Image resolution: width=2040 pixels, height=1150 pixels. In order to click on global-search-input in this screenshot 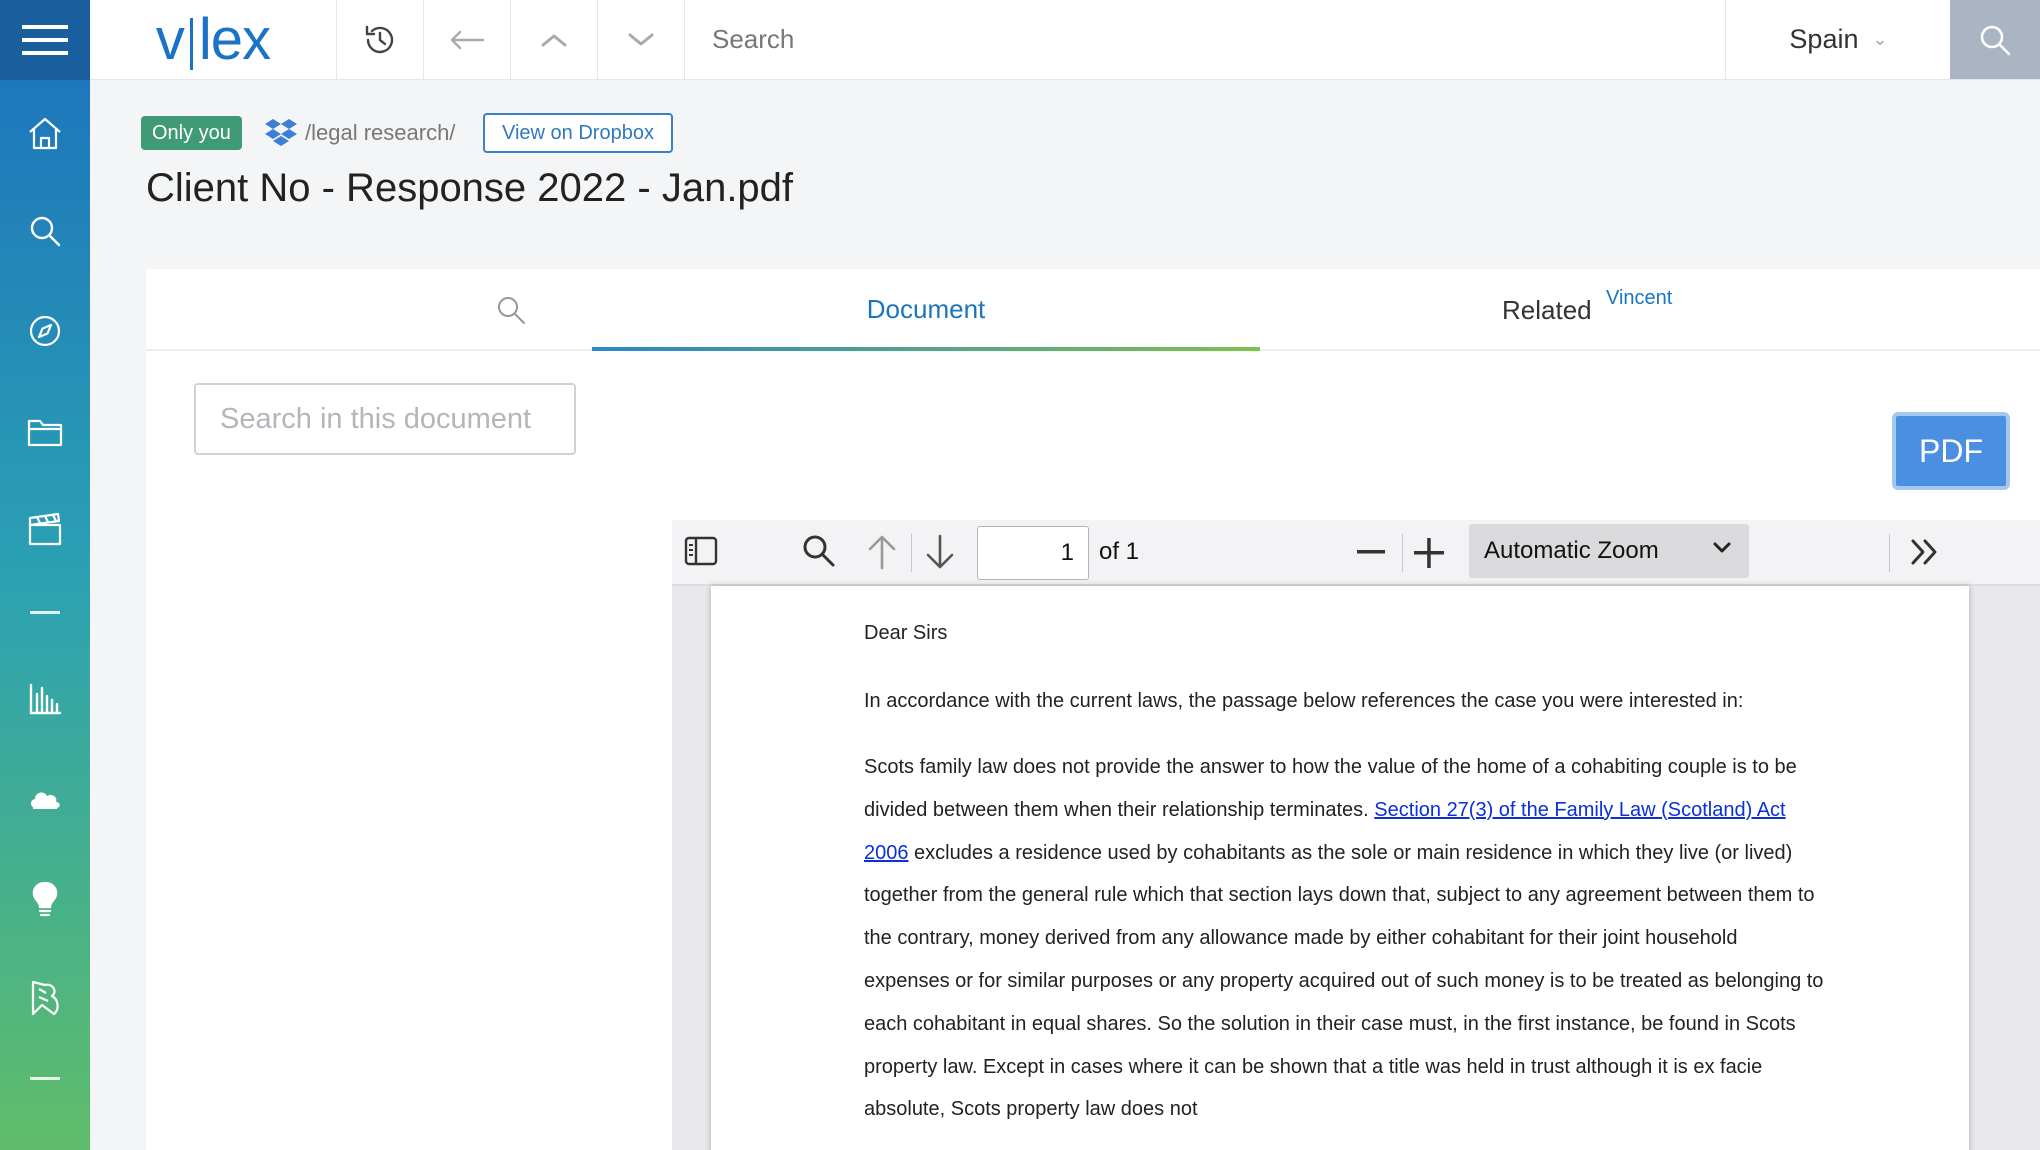, I will do `click(1262, 39)`.